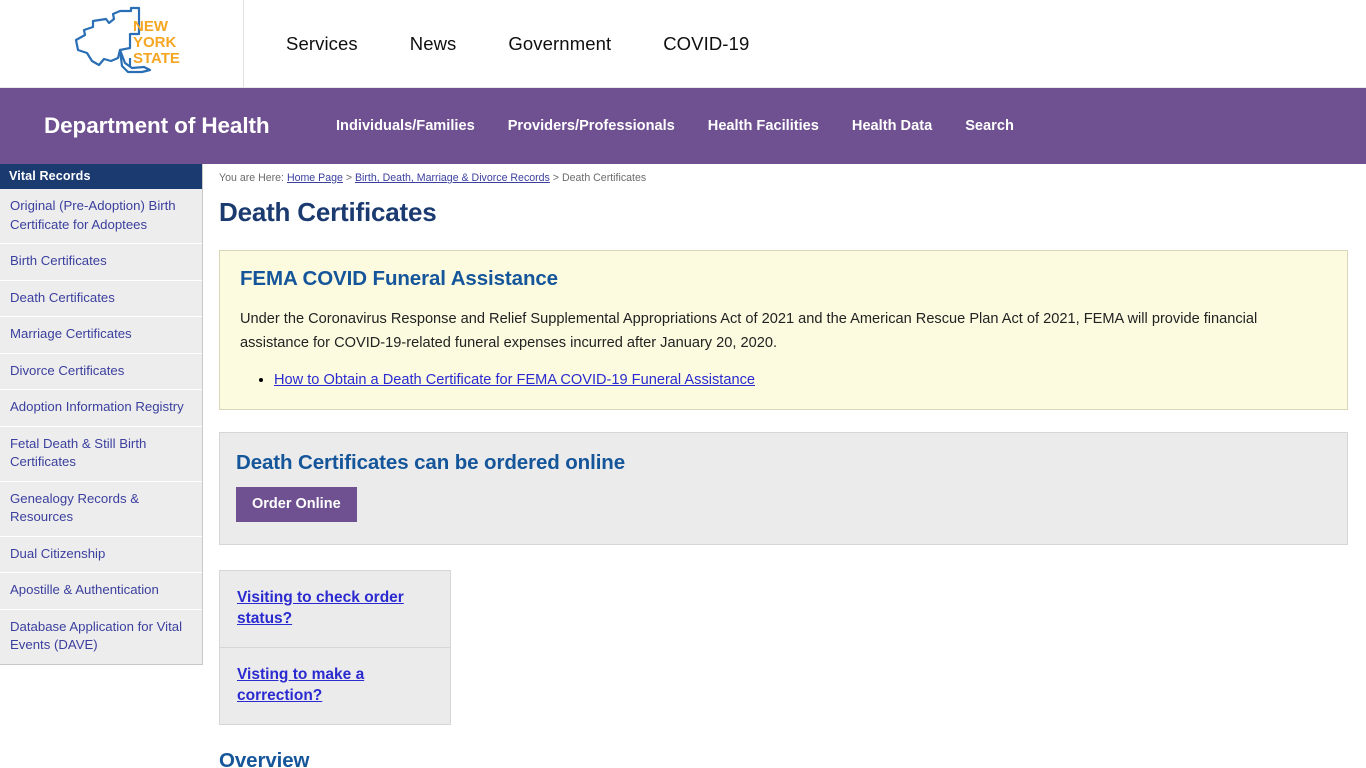 The image size is (1366, 768). Describe the element at coordinates (399, 278) in the screenshot. I see `fema-heading: FEMA COVID Funeral Assistance` at that location.